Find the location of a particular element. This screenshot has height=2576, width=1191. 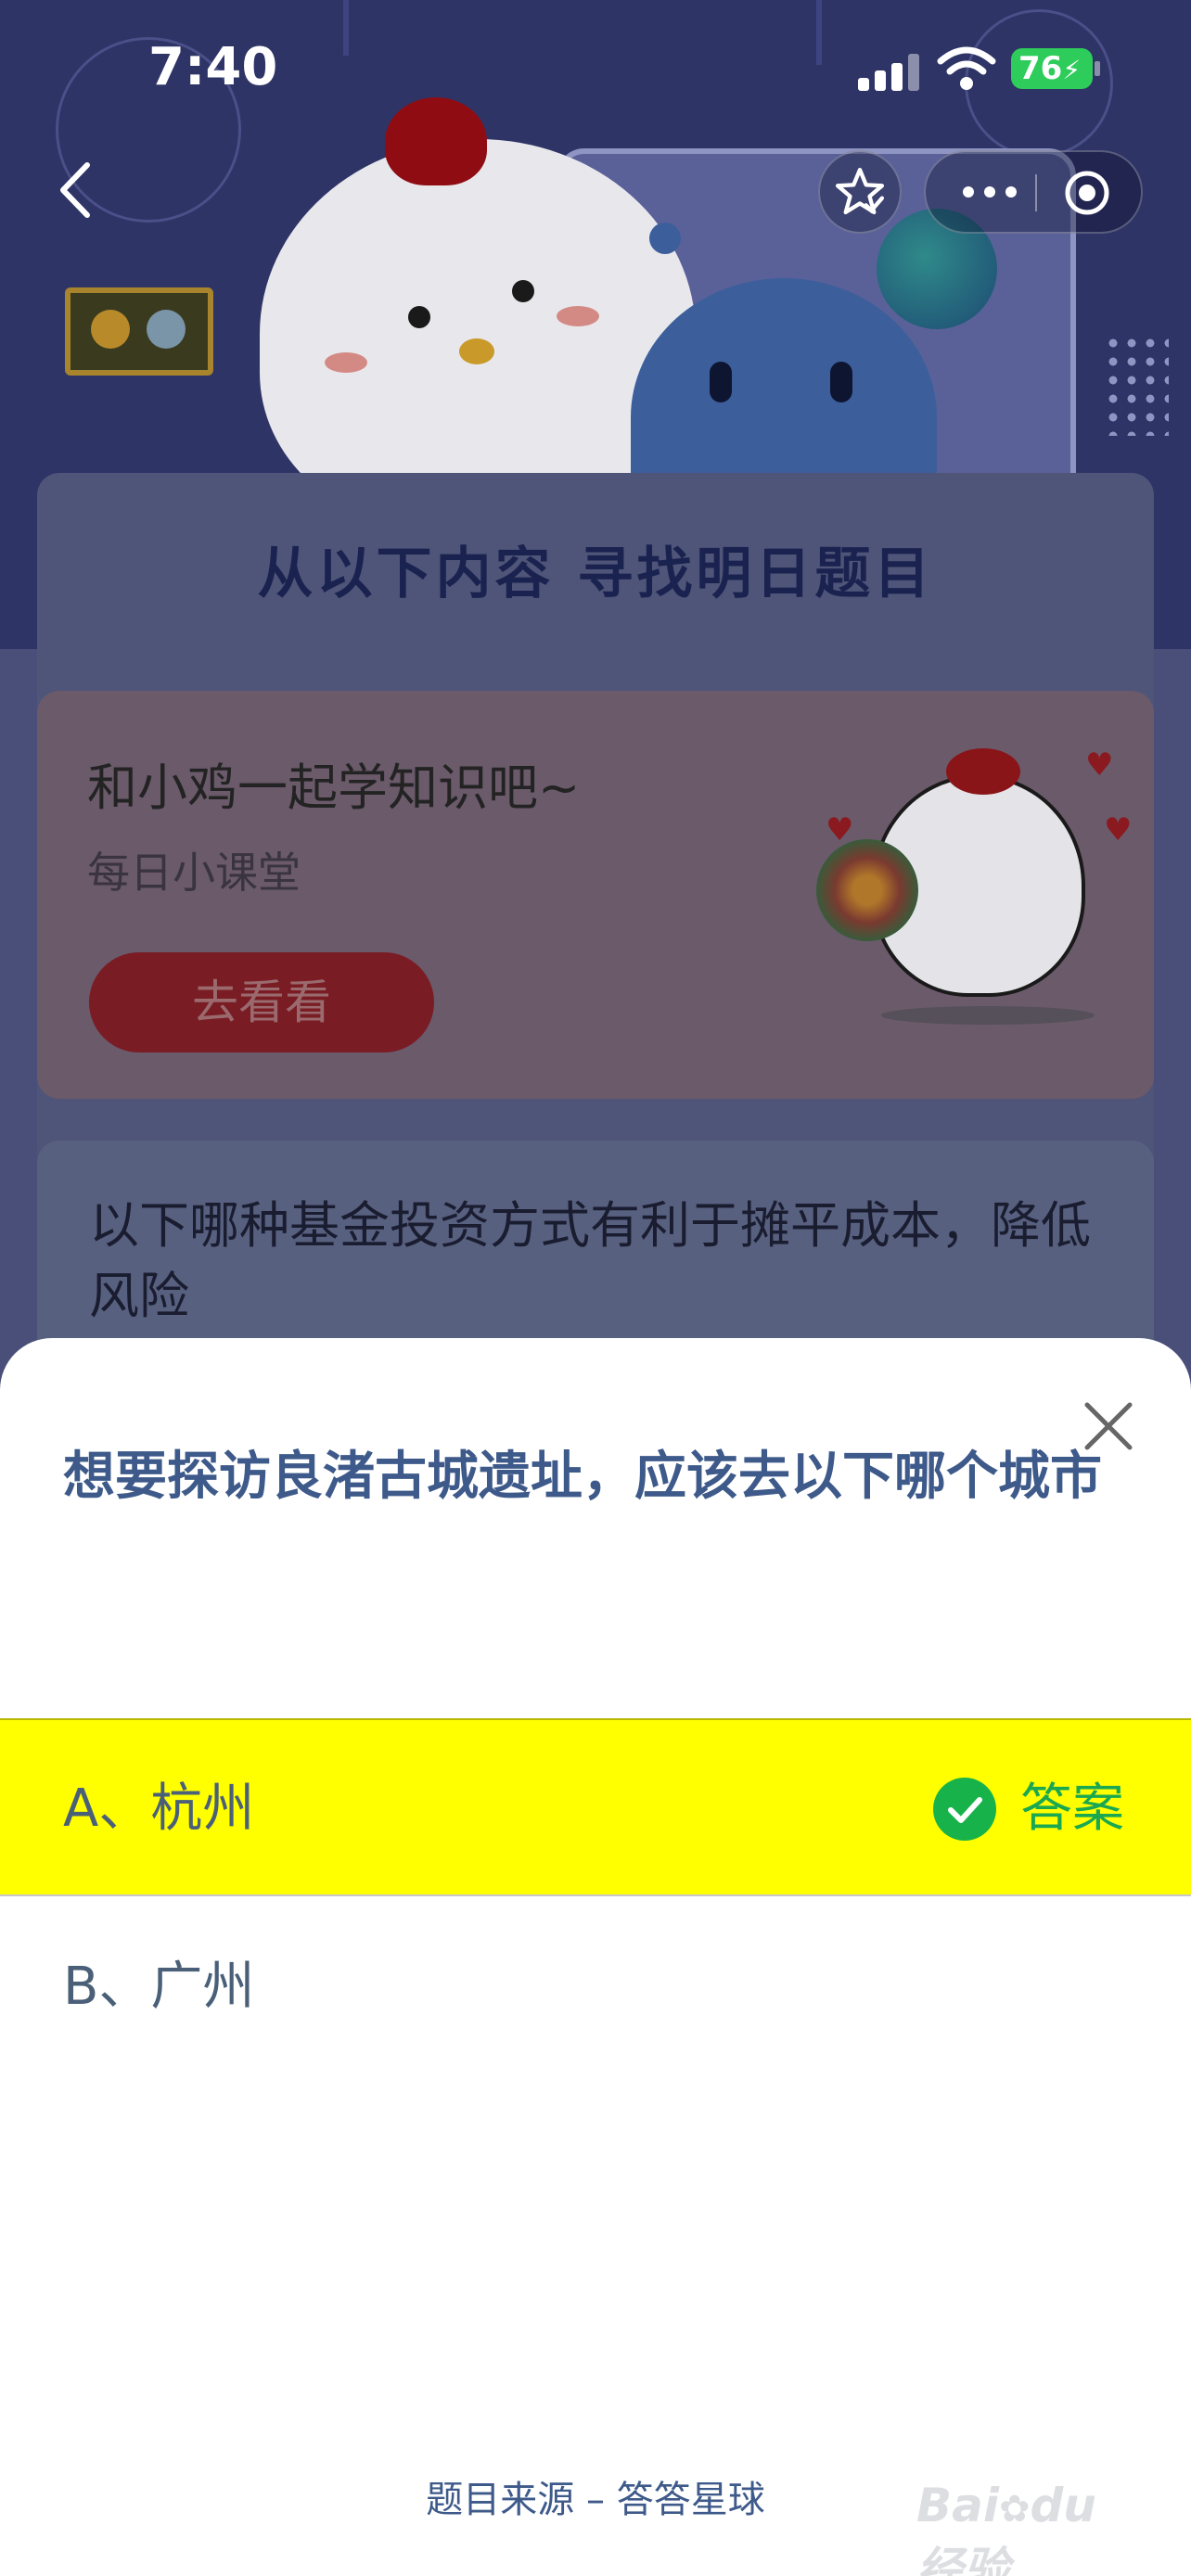

sheet-question: 想要探访良渚古城遗址，应该去以下哪个城市 is located at coordinates (582, 1477).